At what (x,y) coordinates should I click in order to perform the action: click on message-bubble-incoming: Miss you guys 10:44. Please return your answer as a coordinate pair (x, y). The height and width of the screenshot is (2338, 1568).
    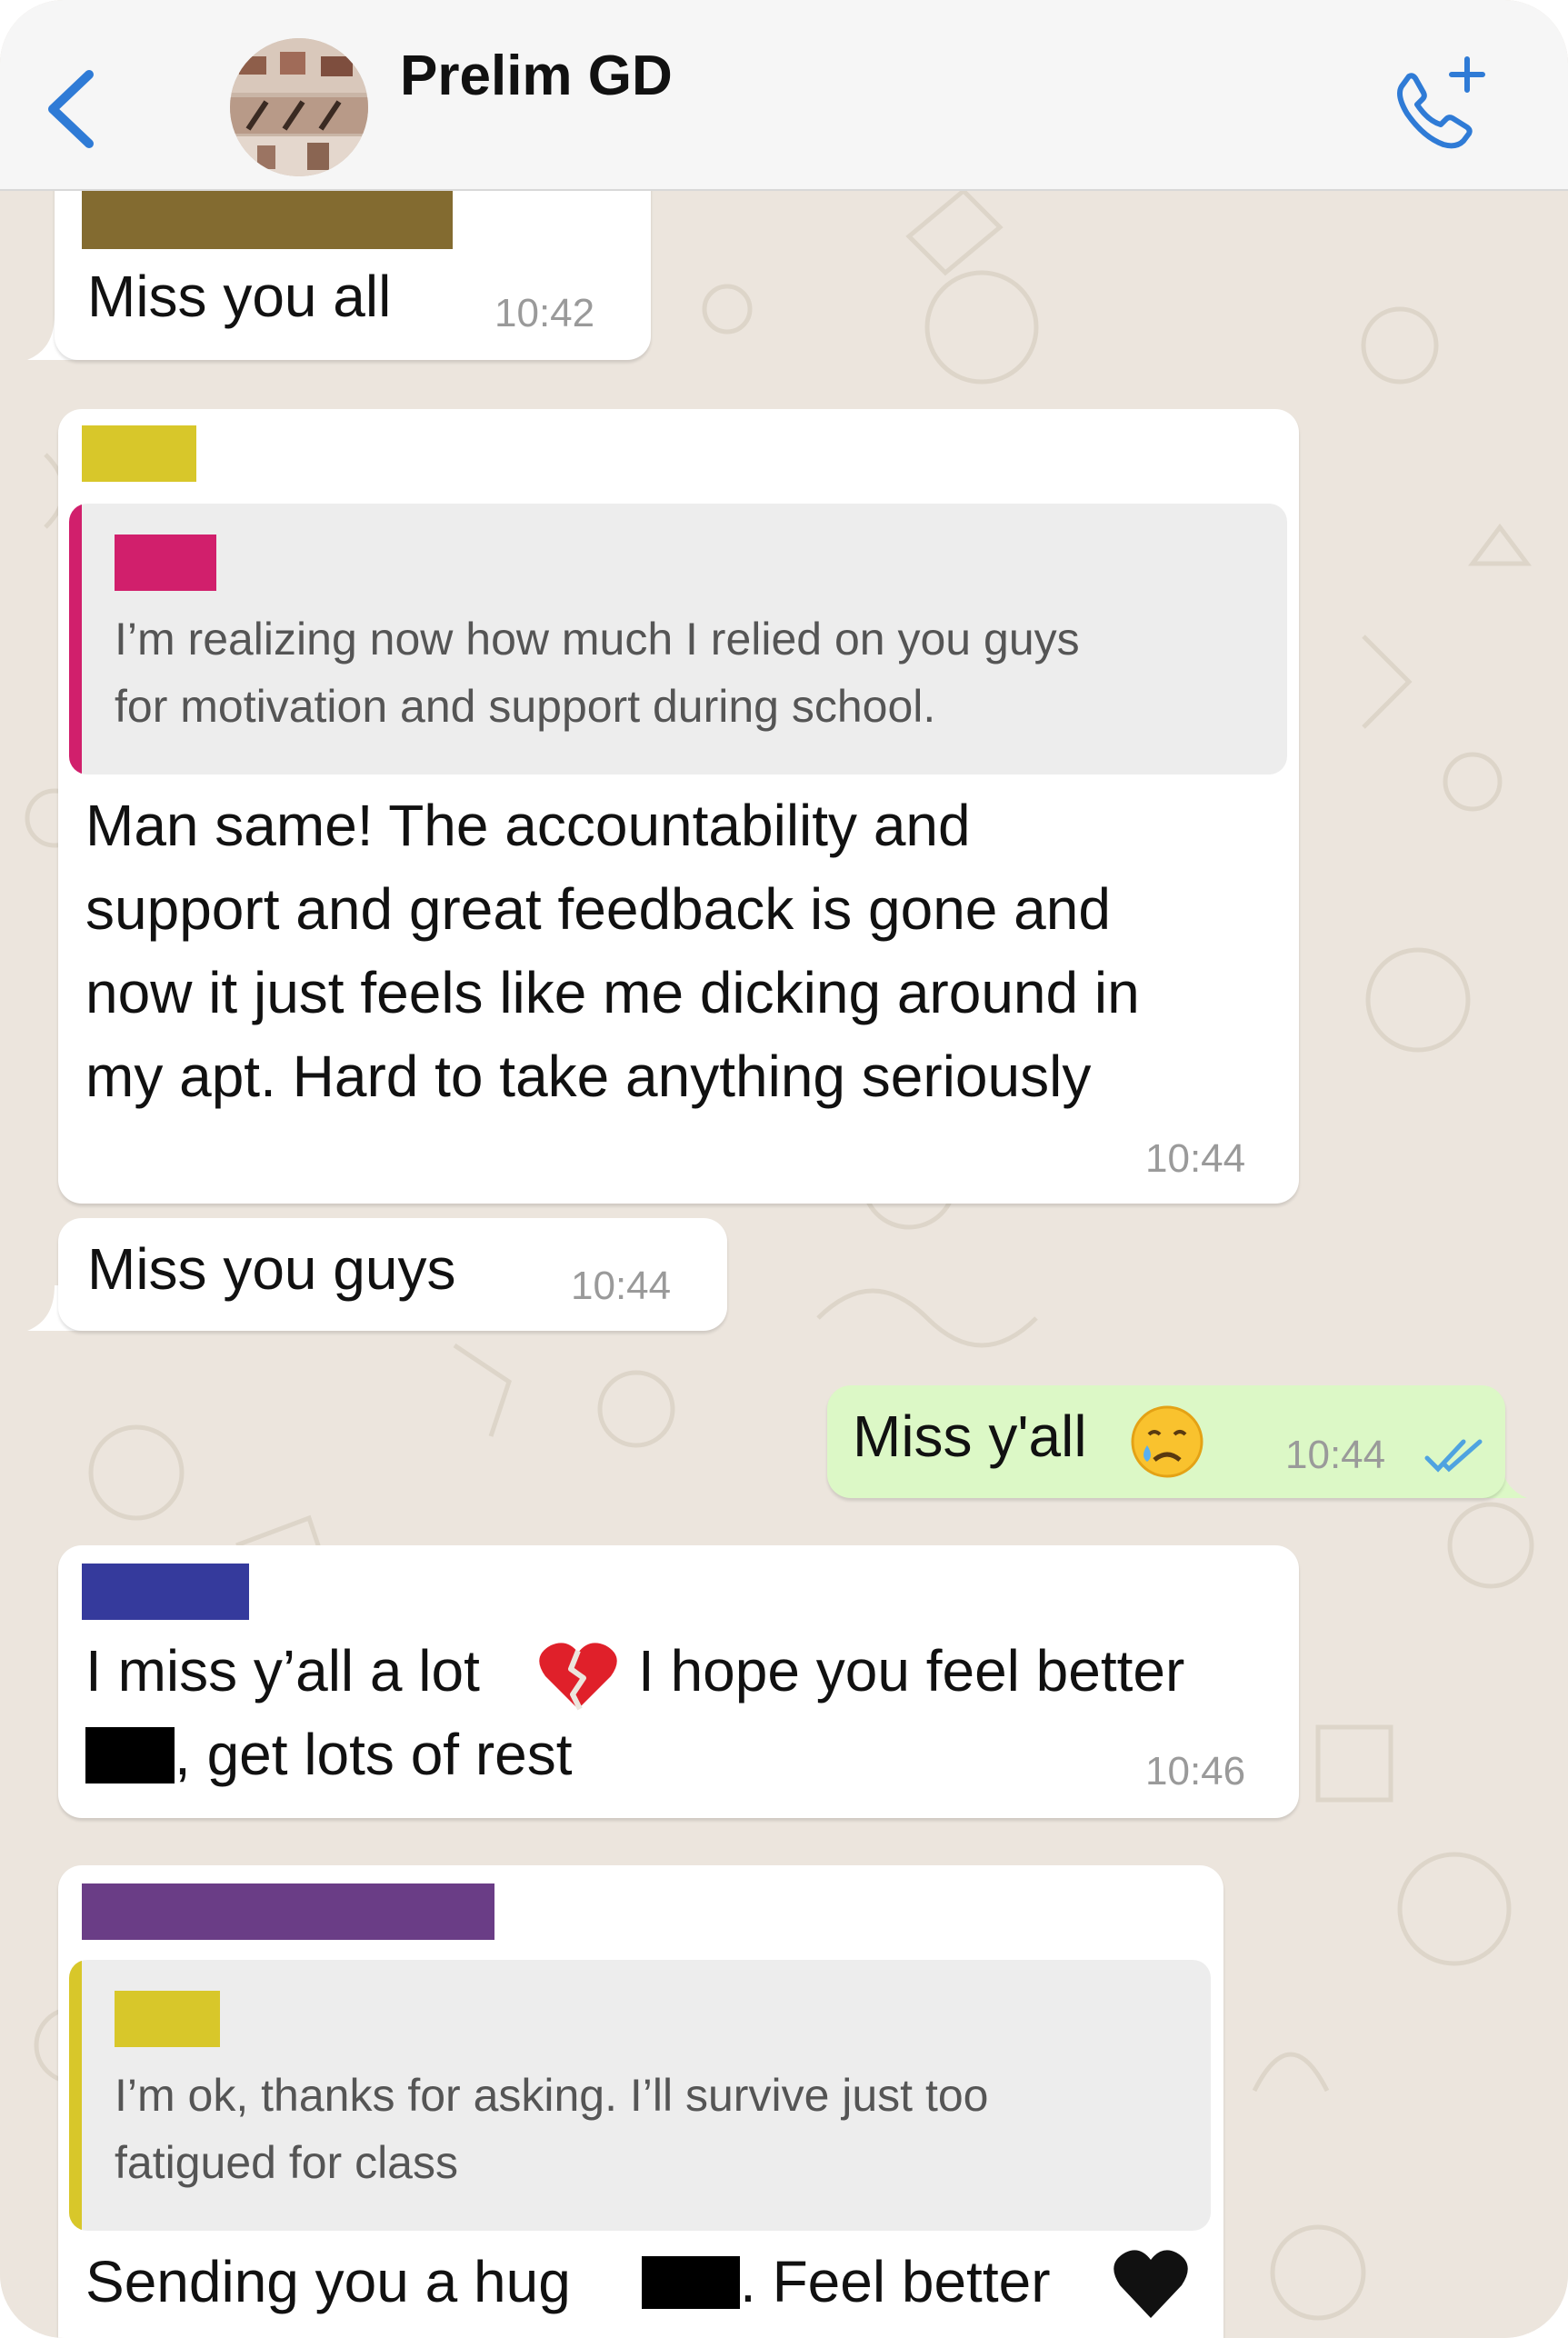
    Looking at the image, I should click on (393, 1275).